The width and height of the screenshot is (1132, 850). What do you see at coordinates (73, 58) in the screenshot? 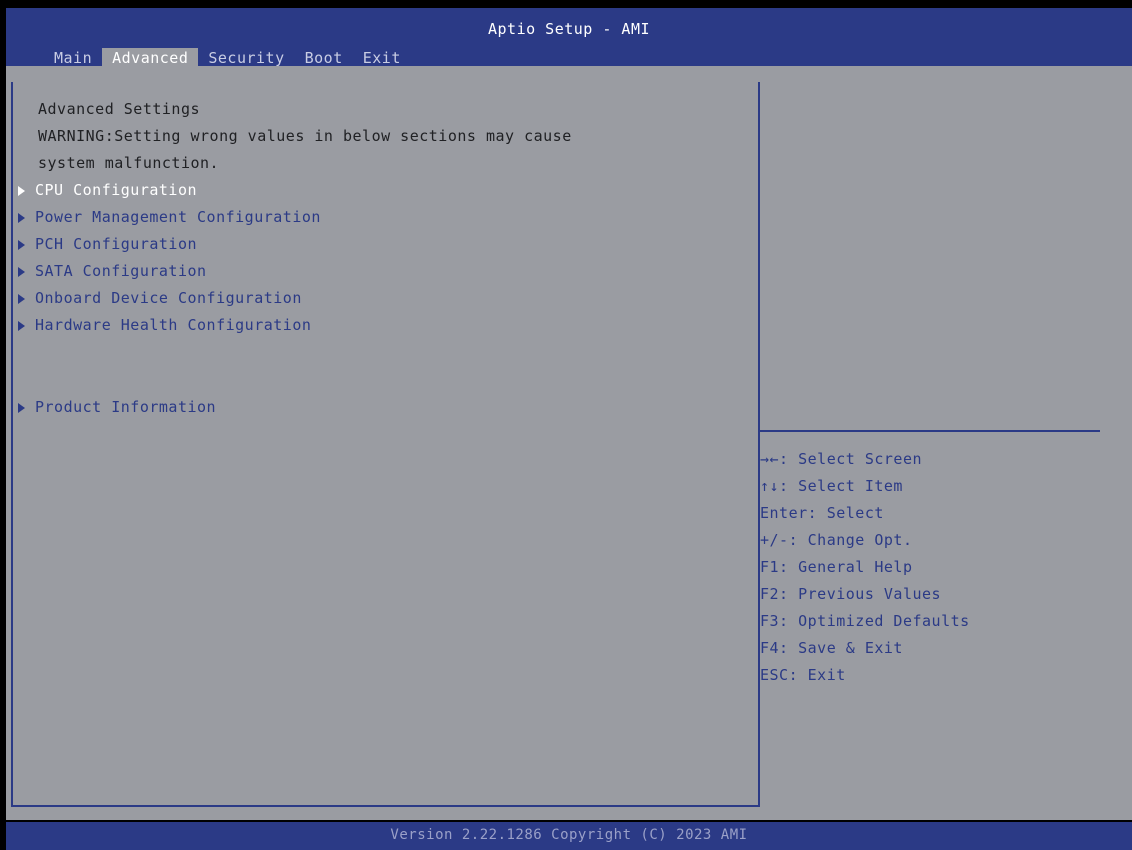
I see `tab-main: Main` at bounding box center [73, 58].